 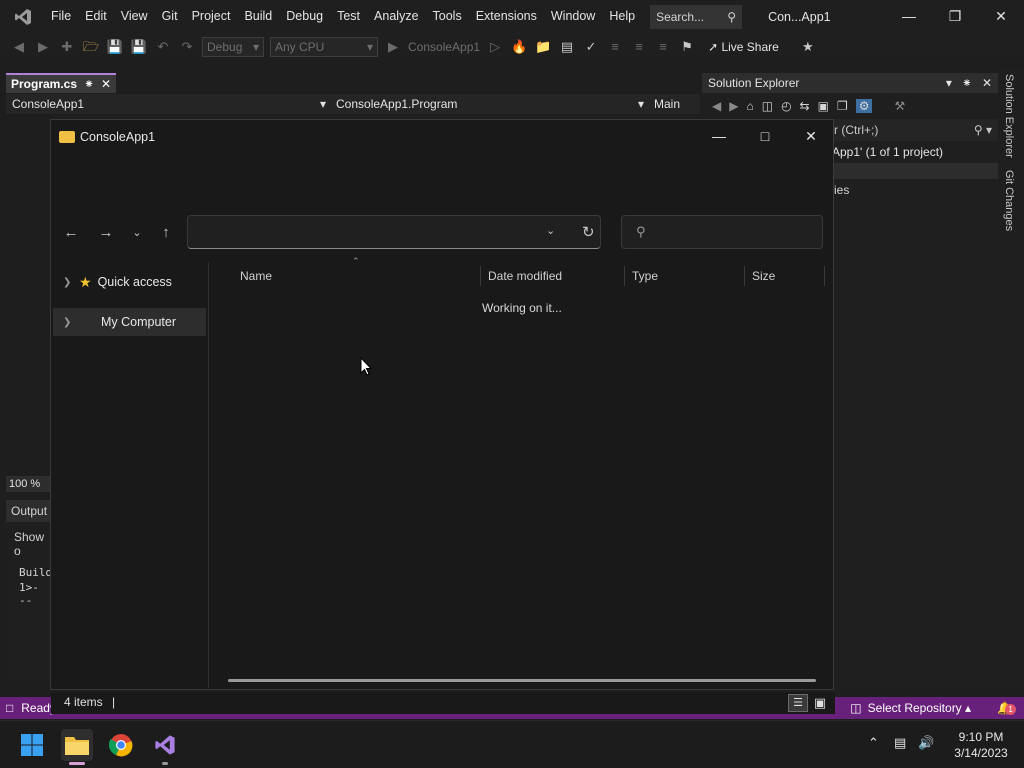 What do you see at coordinates (663, 47) in the screenshot?
I see `uncomment-icon: ≡` at bounding box center [663, 47].